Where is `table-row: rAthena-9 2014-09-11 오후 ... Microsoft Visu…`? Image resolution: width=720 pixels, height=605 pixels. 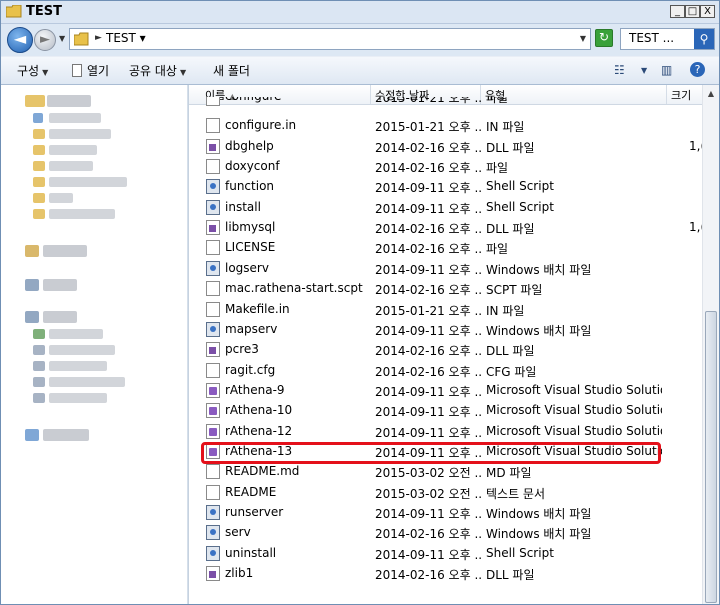
table-row: rAthena-9 2014-09-11 오후 ... Microsoft Visu… is located at coordinates (445, 391).